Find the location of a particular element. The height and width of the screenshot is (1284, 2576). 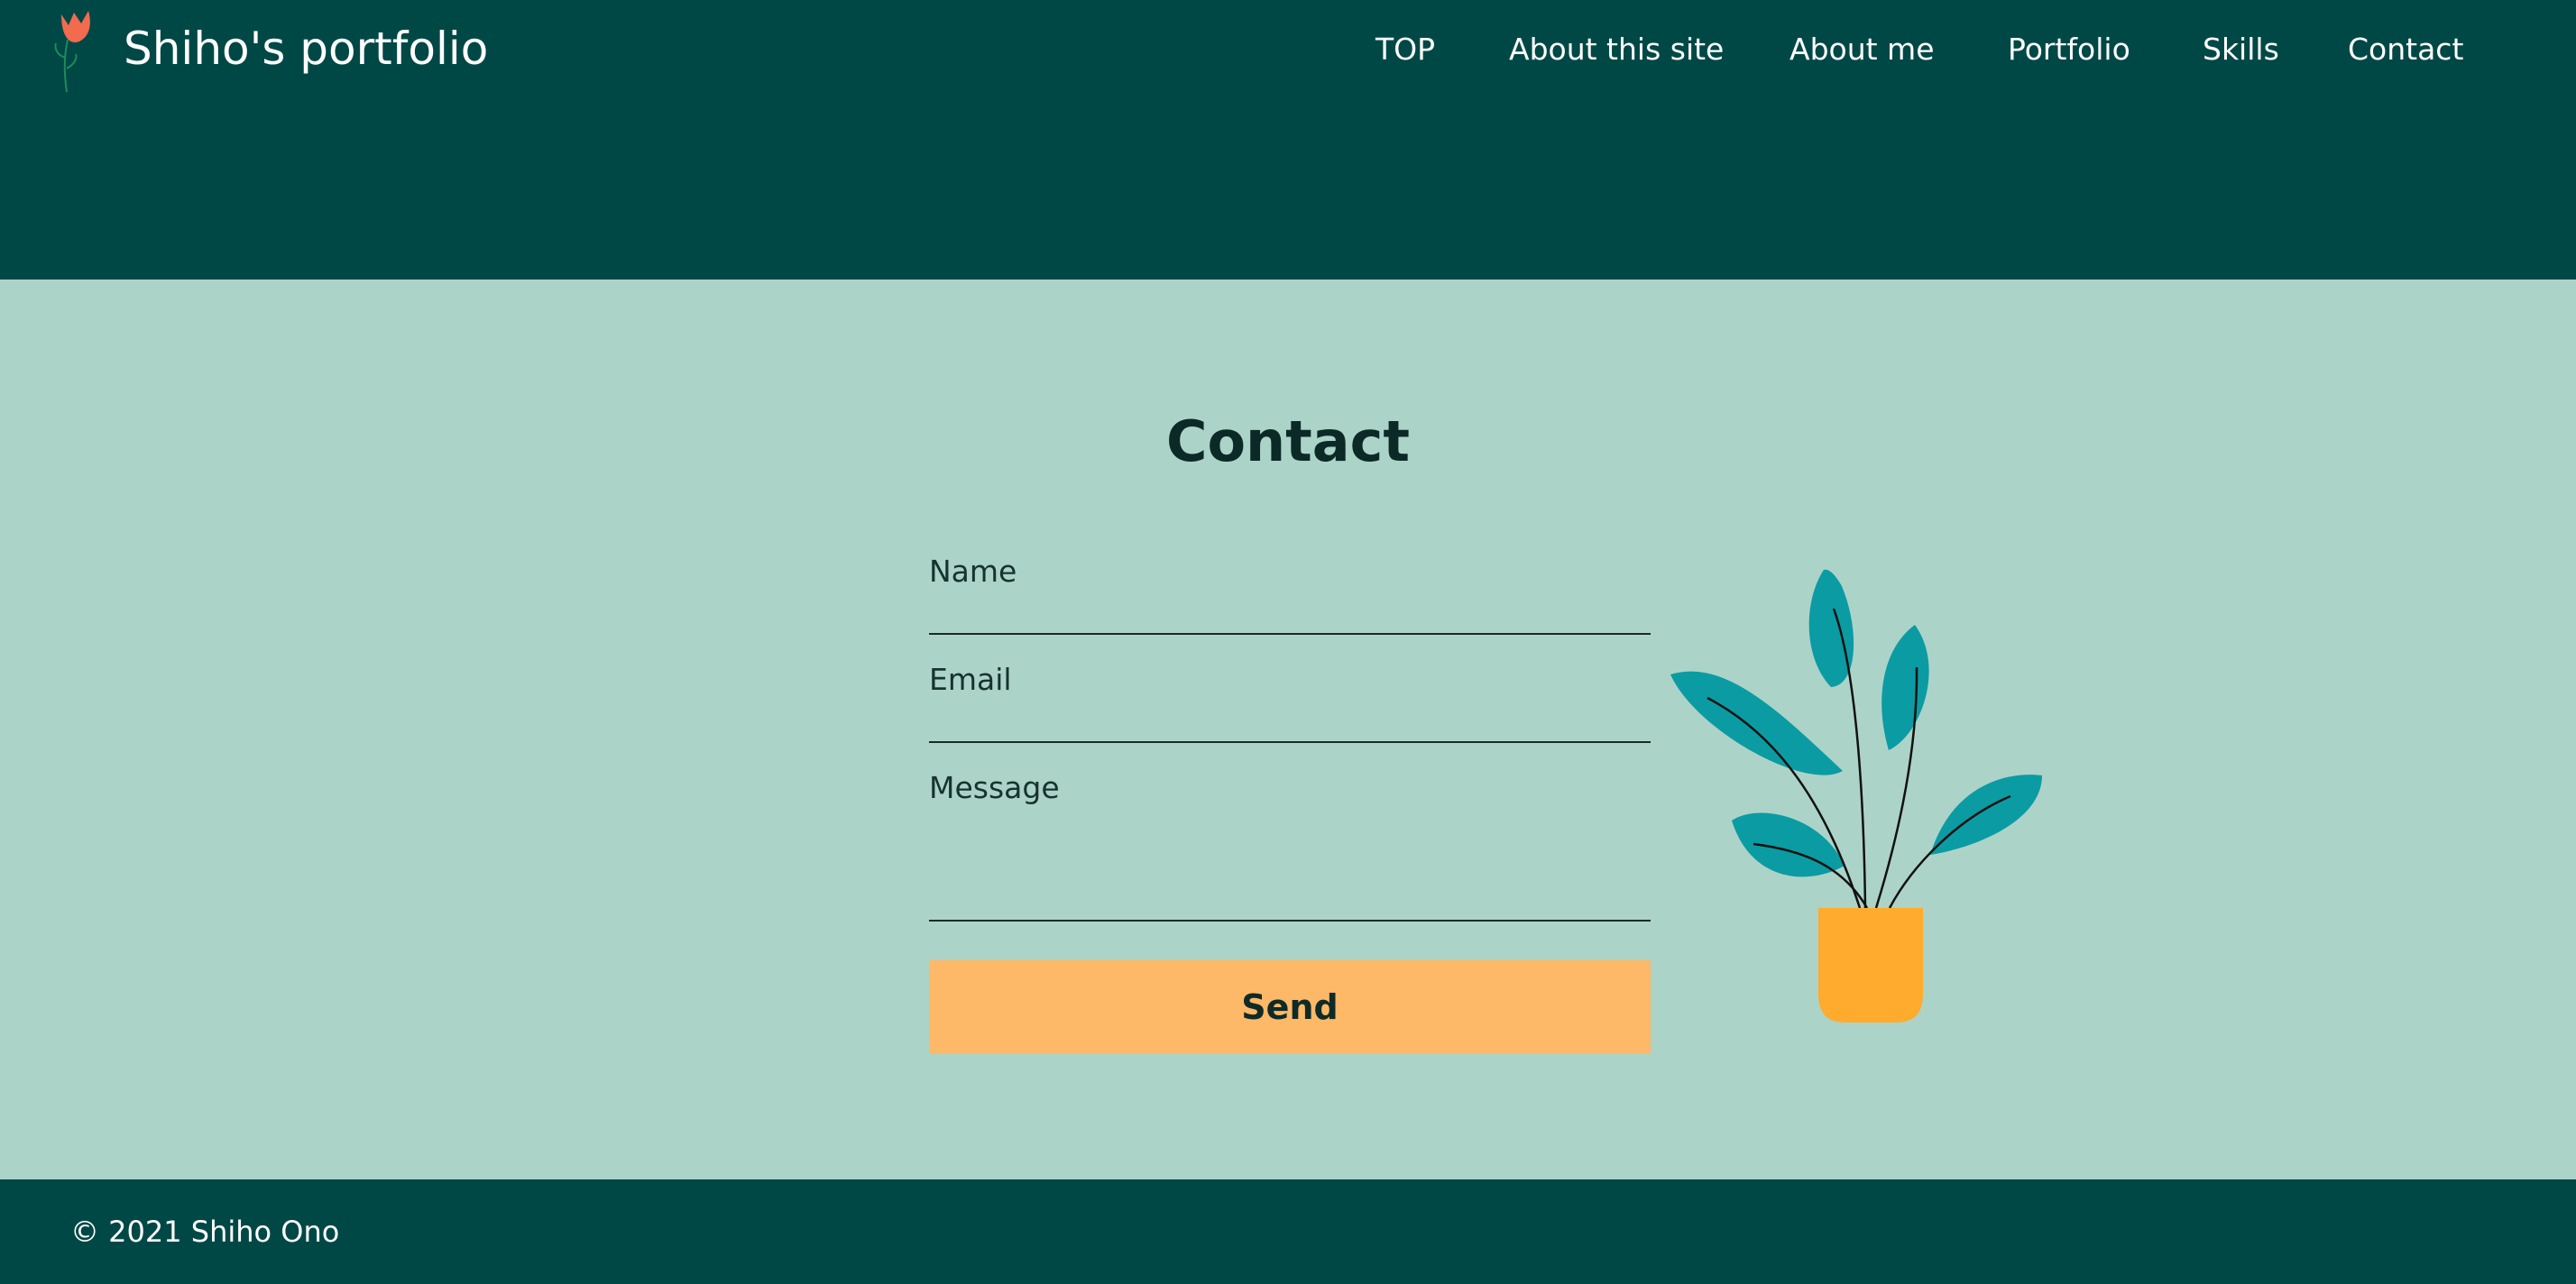

name-placeholder: Name is located at coordinates (973, 571).